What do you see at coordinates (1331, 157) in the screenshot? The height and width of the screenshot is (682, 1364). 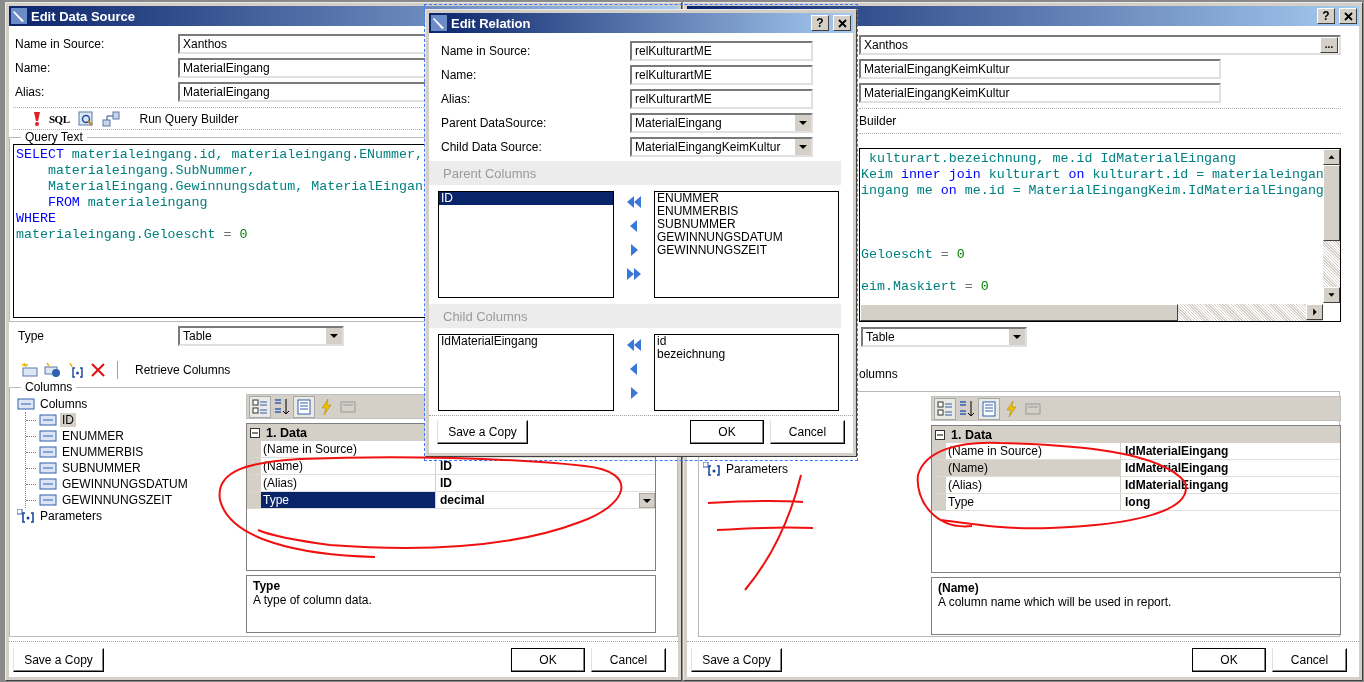 I see `scroll-up-icon` at bounding box center [1331, 157].